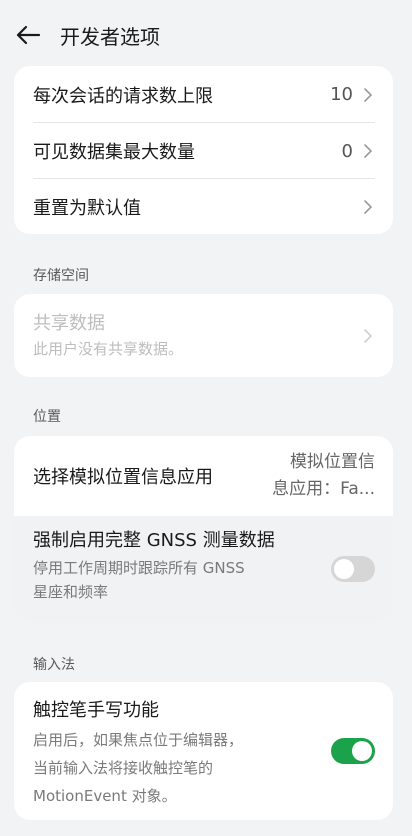 Image resolution: width=412 pixels, height=836 pixels. What do you see at coordinates (54, 665) in the screenshot?
I see `section-label-input-method: 输入法` at bounding box center [54, 665].